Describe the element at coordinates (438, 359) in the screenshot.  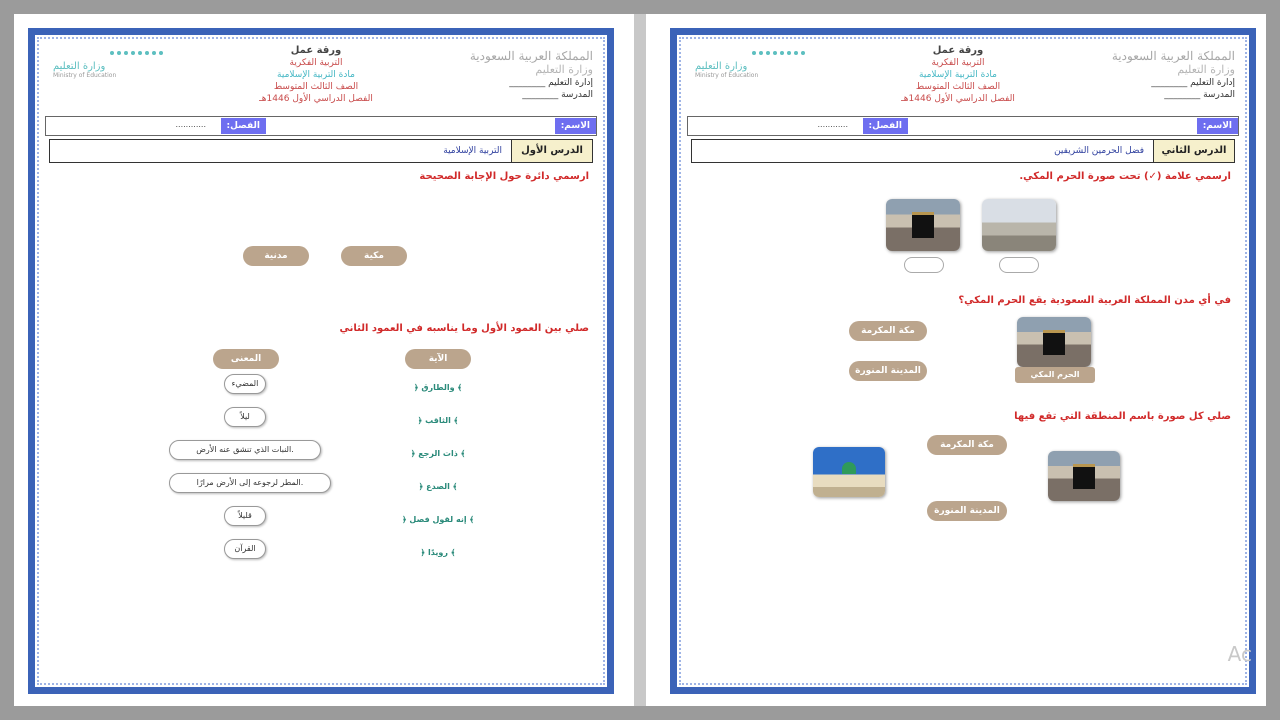
I see `column-ayah-header: الآية` at that location.